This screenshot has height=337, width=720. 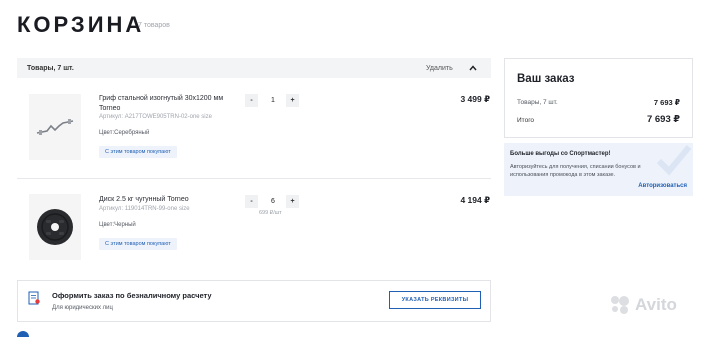 What do you see at coordinates (81, 24) in the screenshot?
I see `page-title: КОРЗИНА` at bounding box center [81, 24].